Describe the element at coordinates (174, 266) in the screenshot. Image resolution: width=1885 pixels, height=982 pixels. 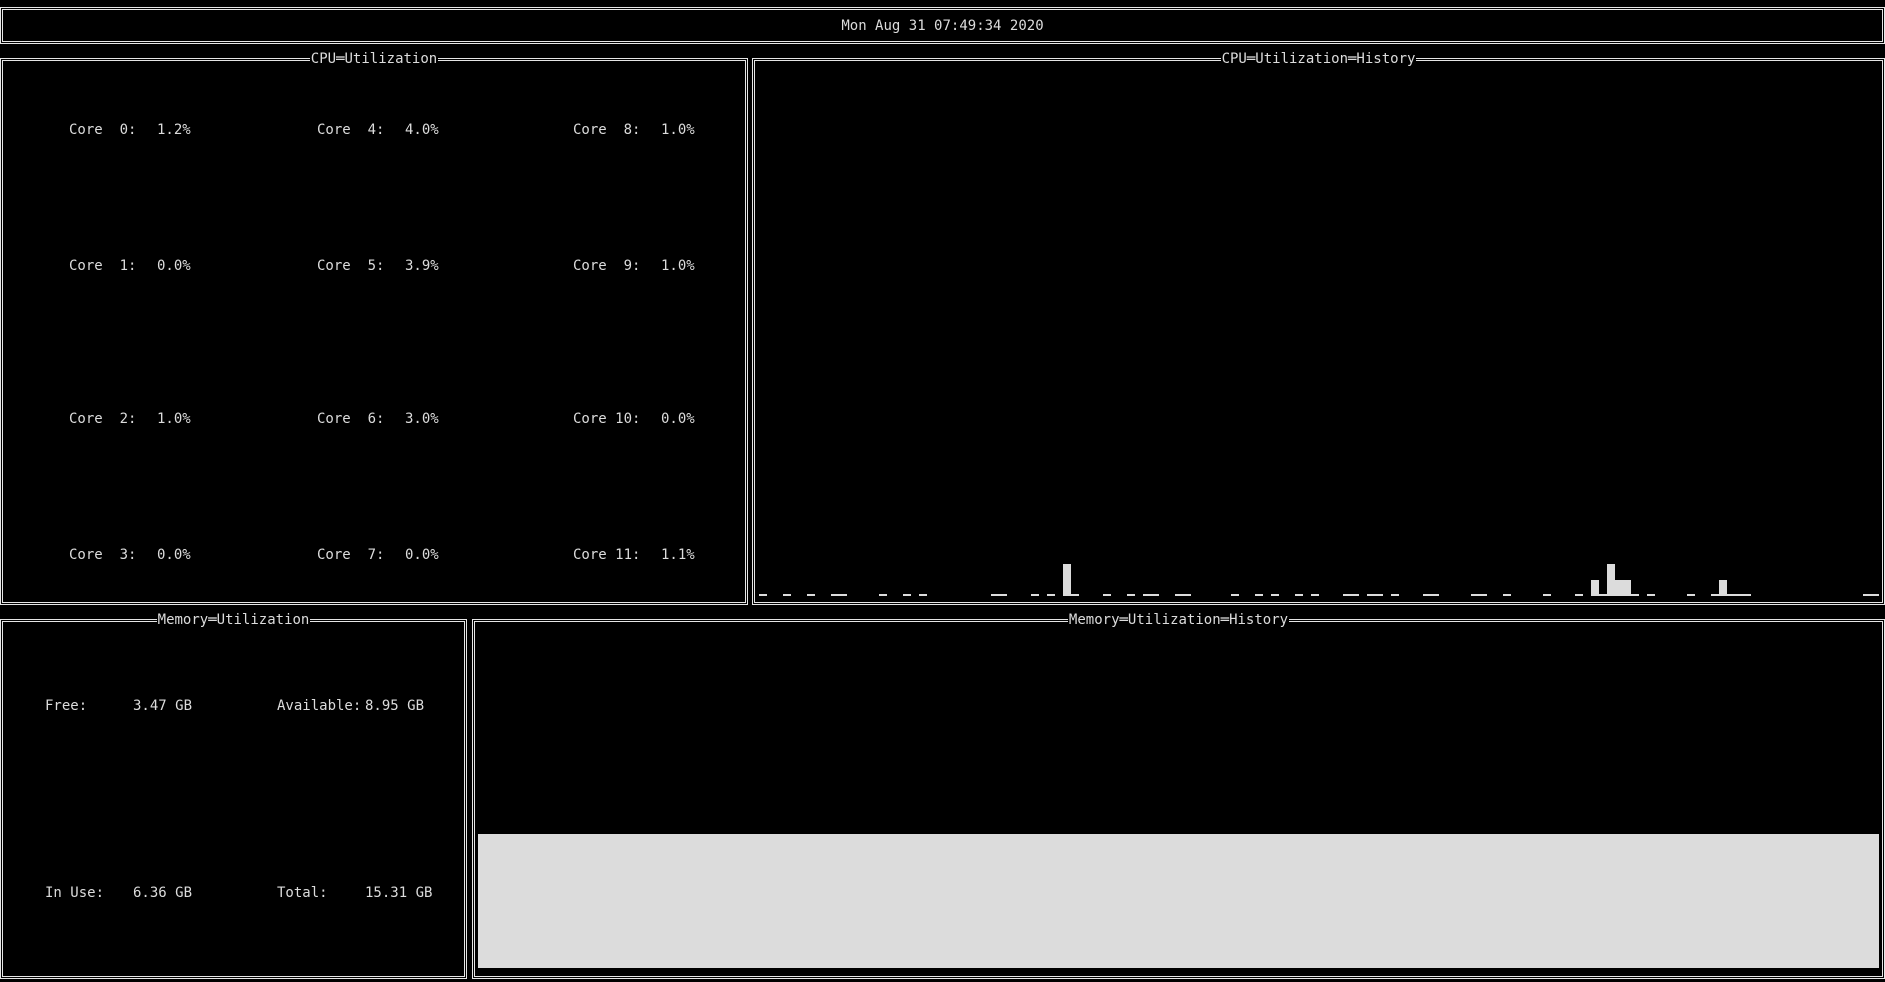
I see `core-1-value: 0.0%` at that location.